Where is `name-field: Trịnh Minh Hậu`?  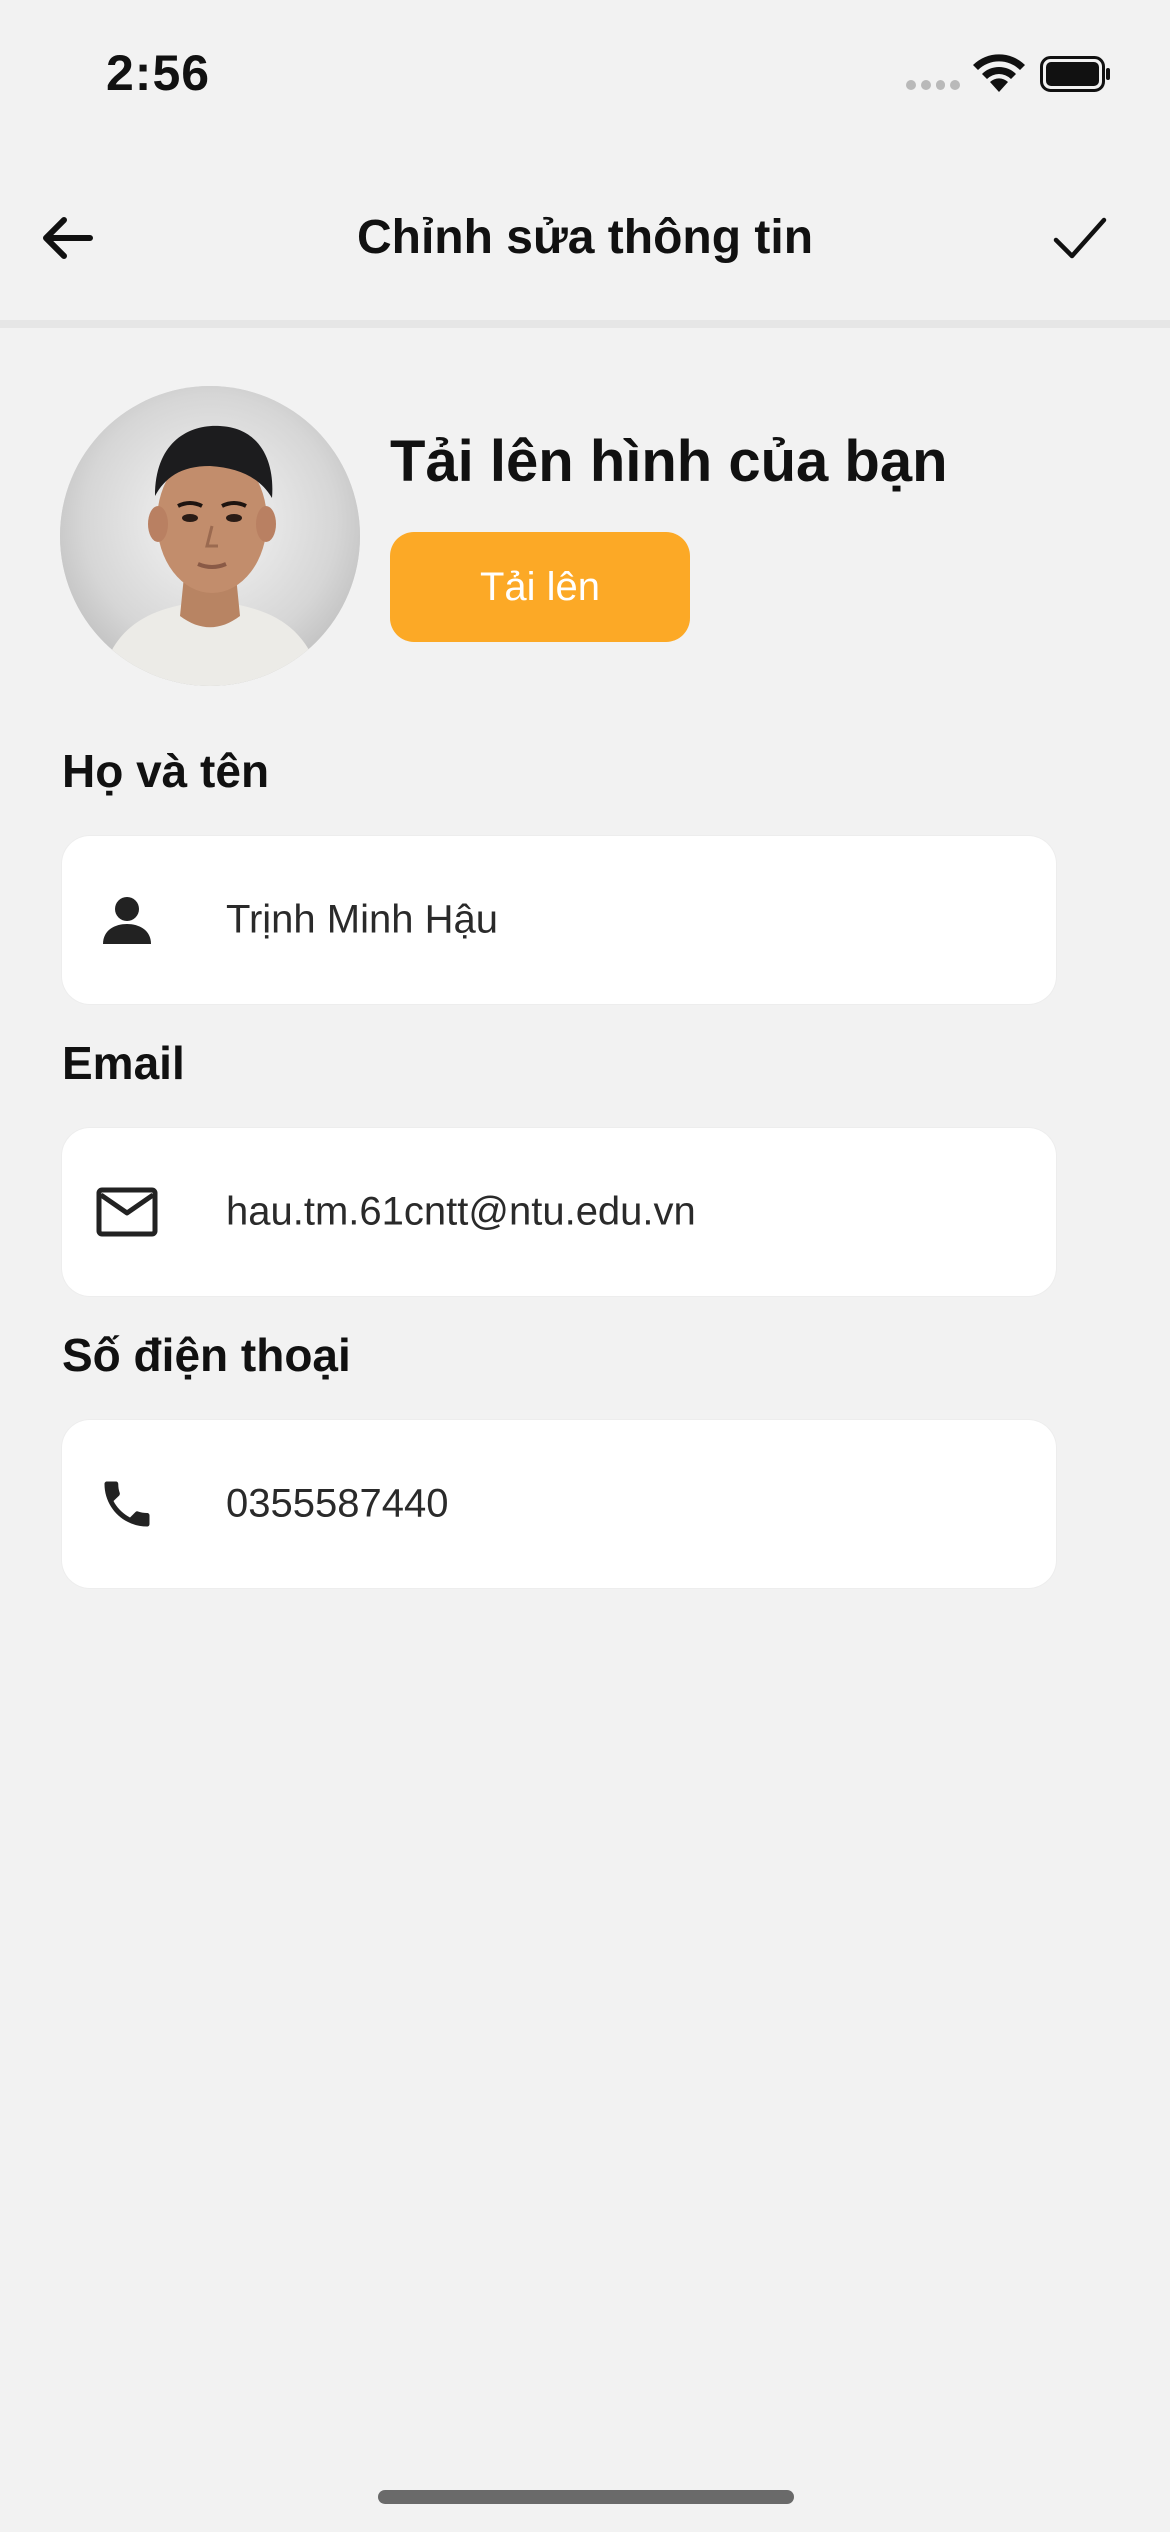 name-field: Trịnh Minh Hậu is located at coordinates (559, 920).